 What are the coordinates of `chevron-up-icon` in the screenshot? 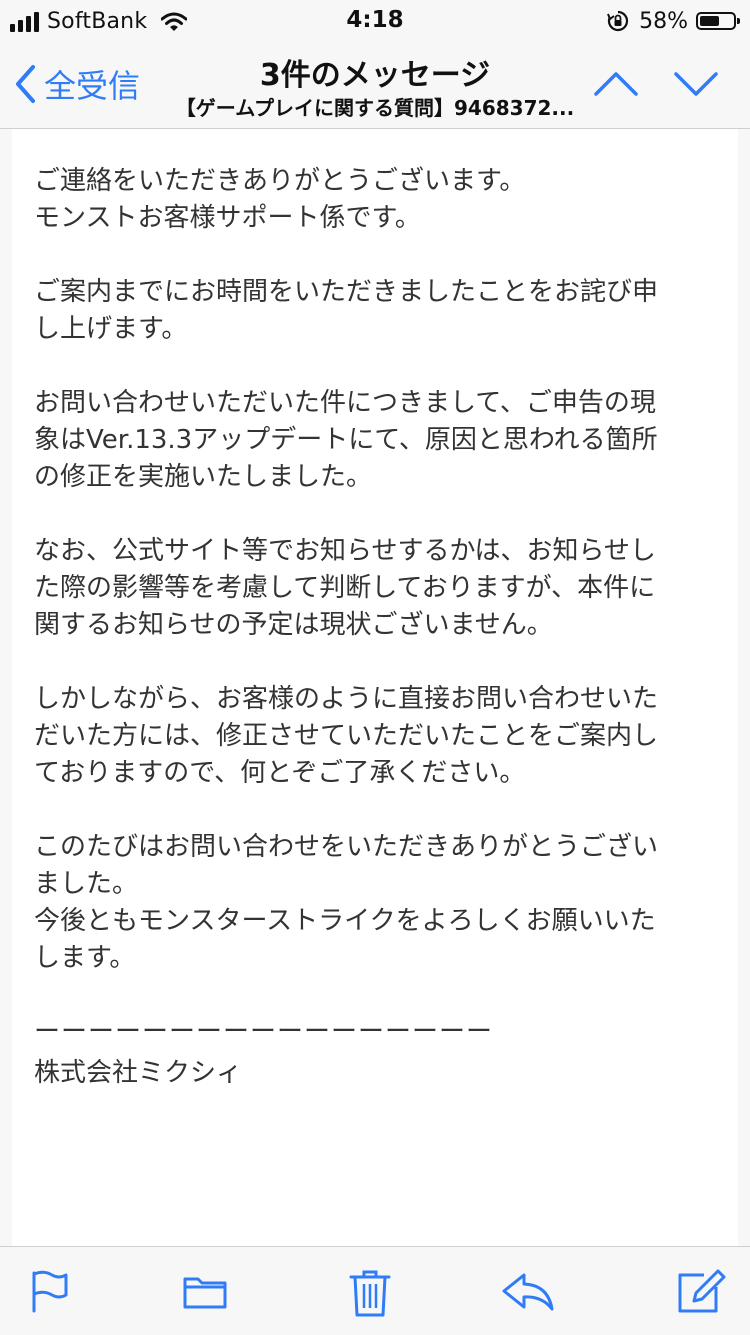 It's located at (616, 84).